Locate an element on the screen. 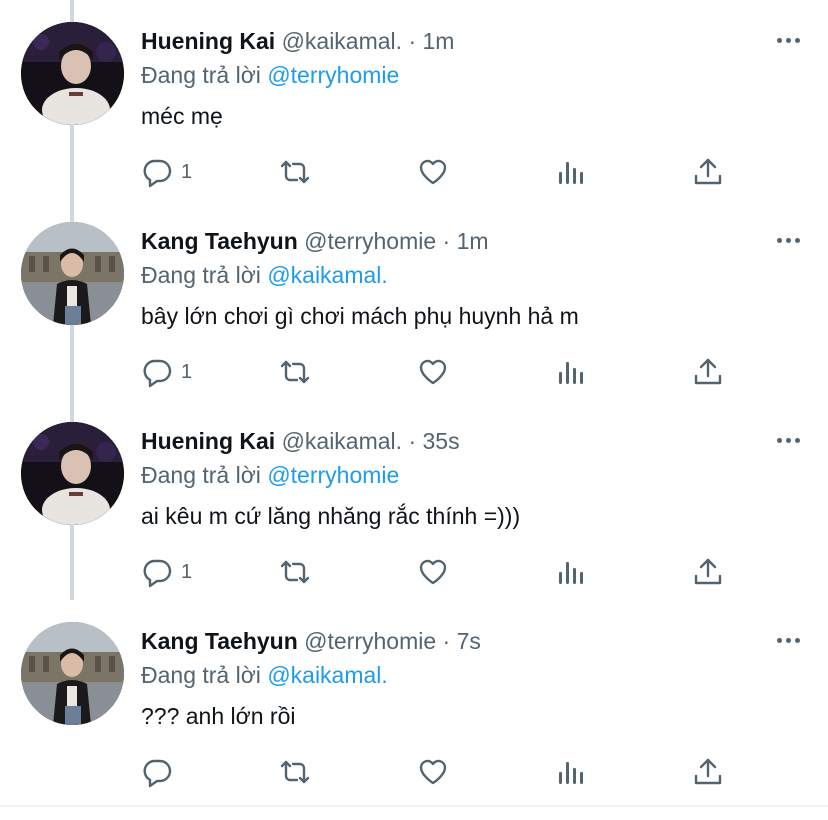 Image resolution: width=828 pixels, height=820 pixels. tweet-text: ??? anh lớn rồi is located at coordinates (218, 716).